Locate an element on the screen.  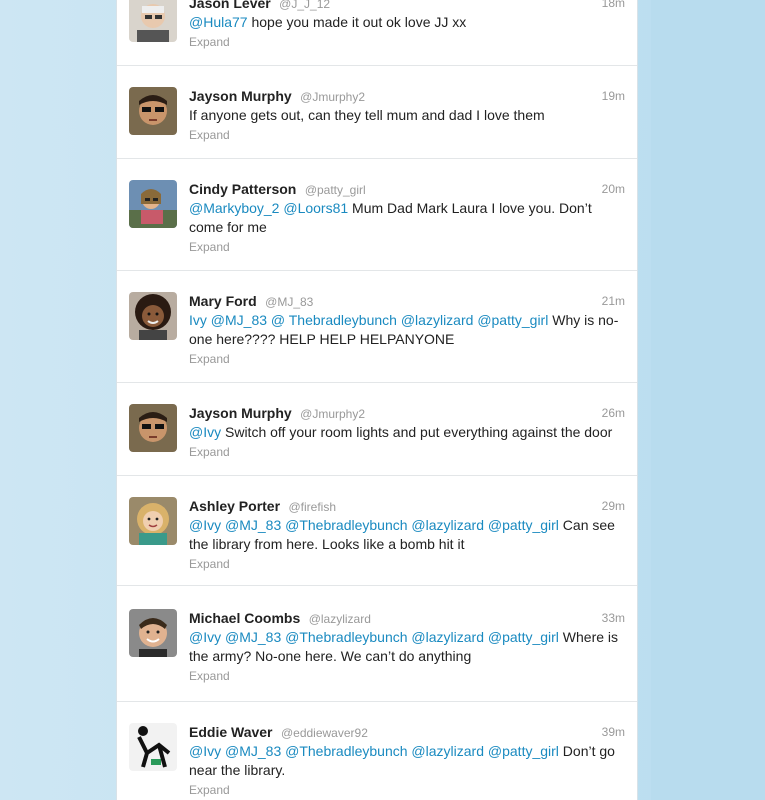
mention-link: Ivy is located at coordinates (198, 320).